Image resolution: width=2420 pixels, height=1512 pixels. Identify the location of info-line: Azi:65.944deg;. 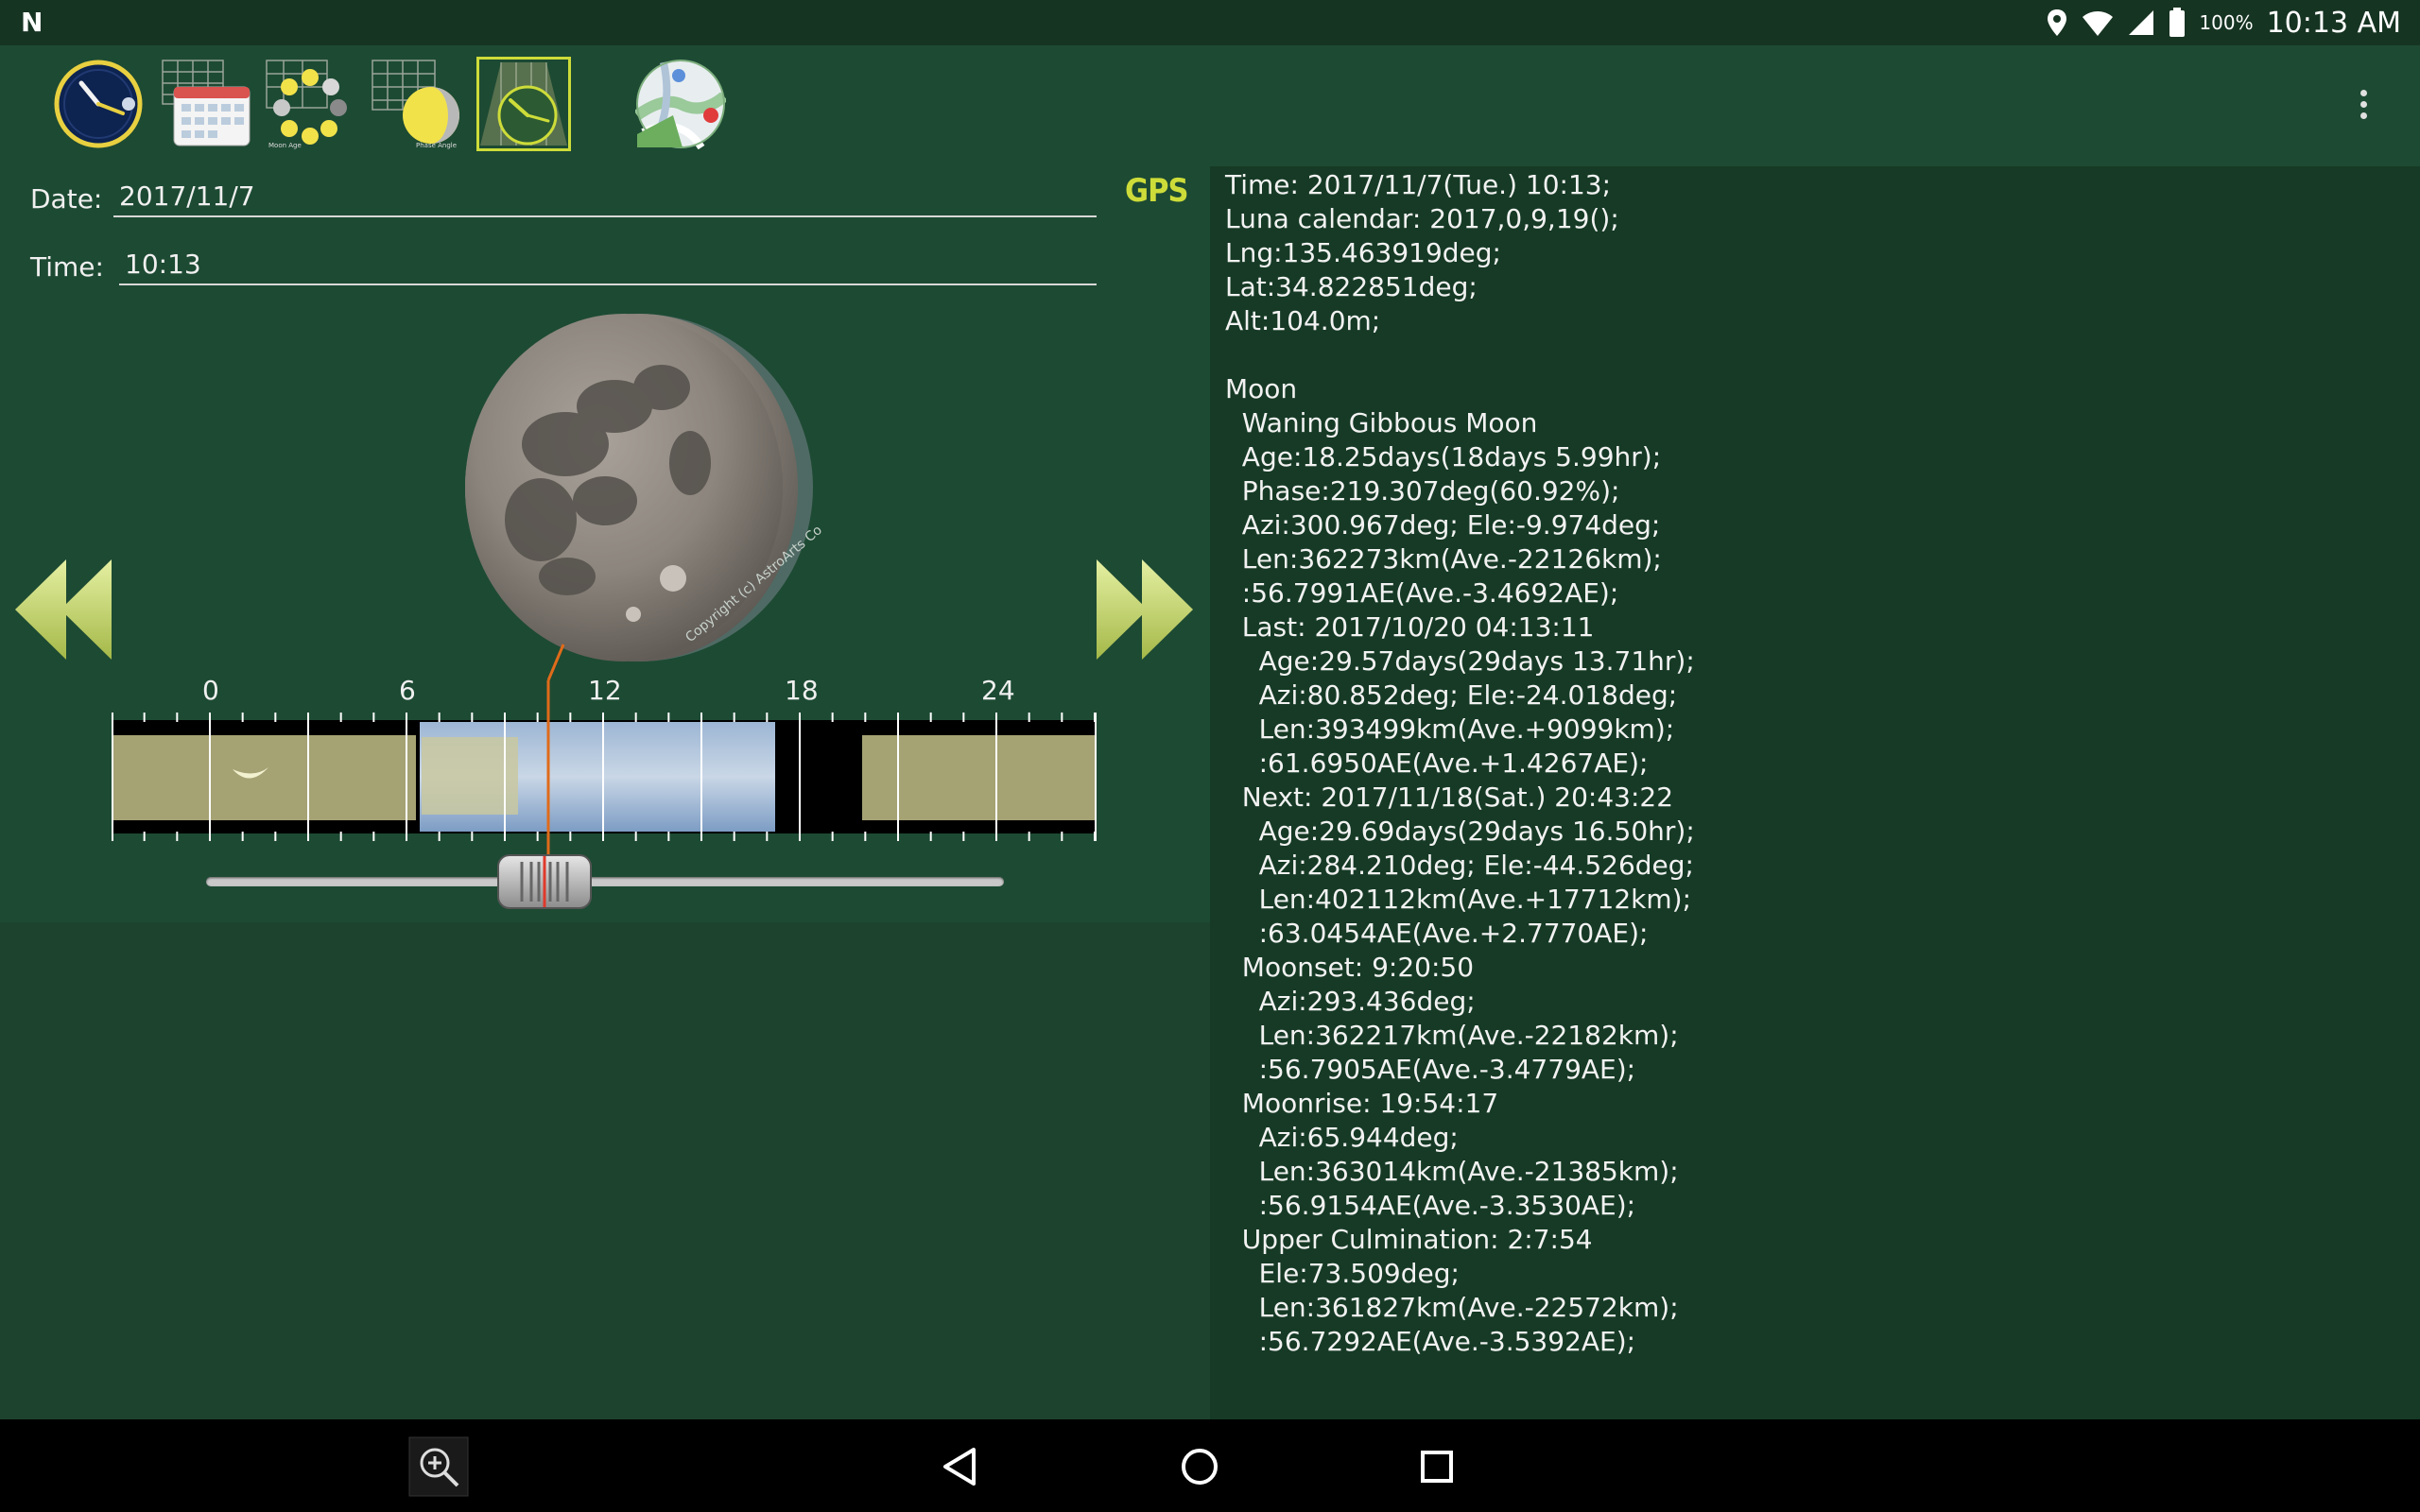
(1342, 1137).